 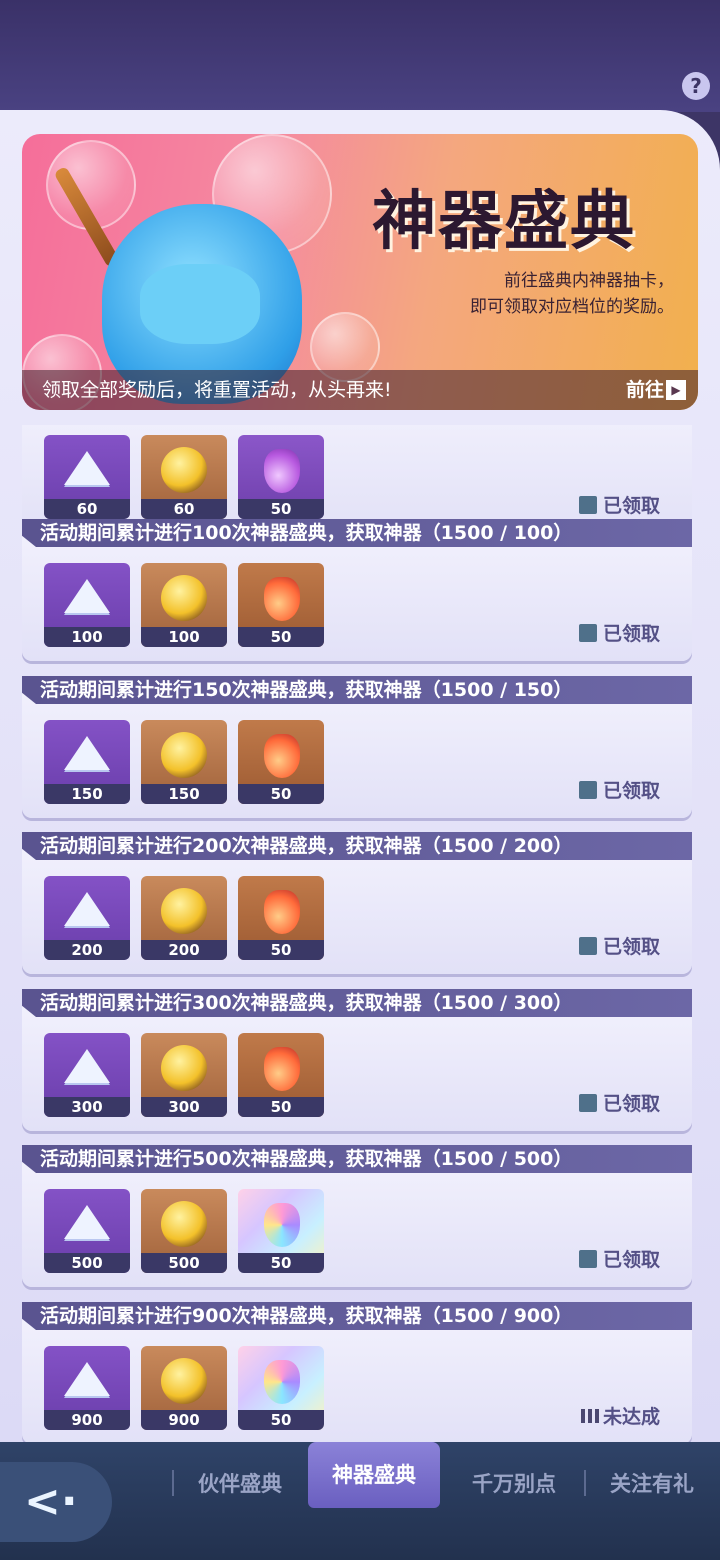 I want to click on diamond-item: 150, so click(x=87, y=762).